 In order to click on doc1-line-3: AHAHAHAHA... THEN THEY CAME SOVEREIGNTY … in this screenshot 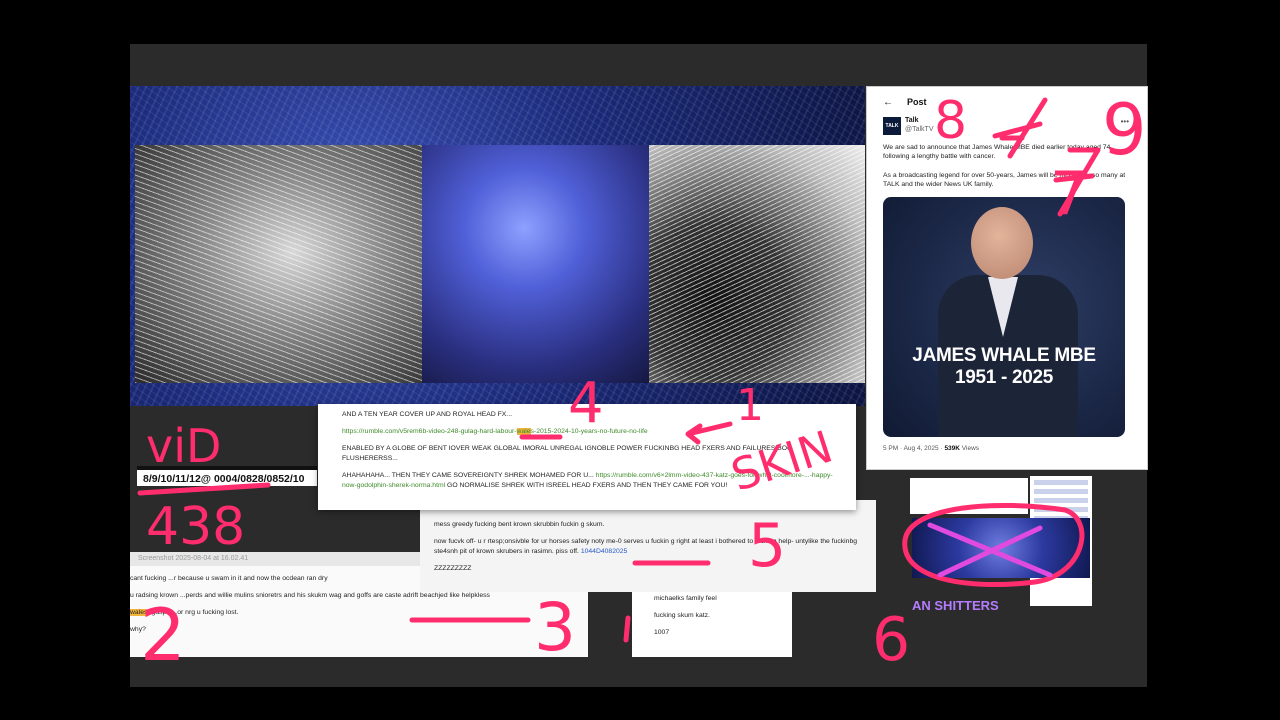, I will do `click(592, 481)`.